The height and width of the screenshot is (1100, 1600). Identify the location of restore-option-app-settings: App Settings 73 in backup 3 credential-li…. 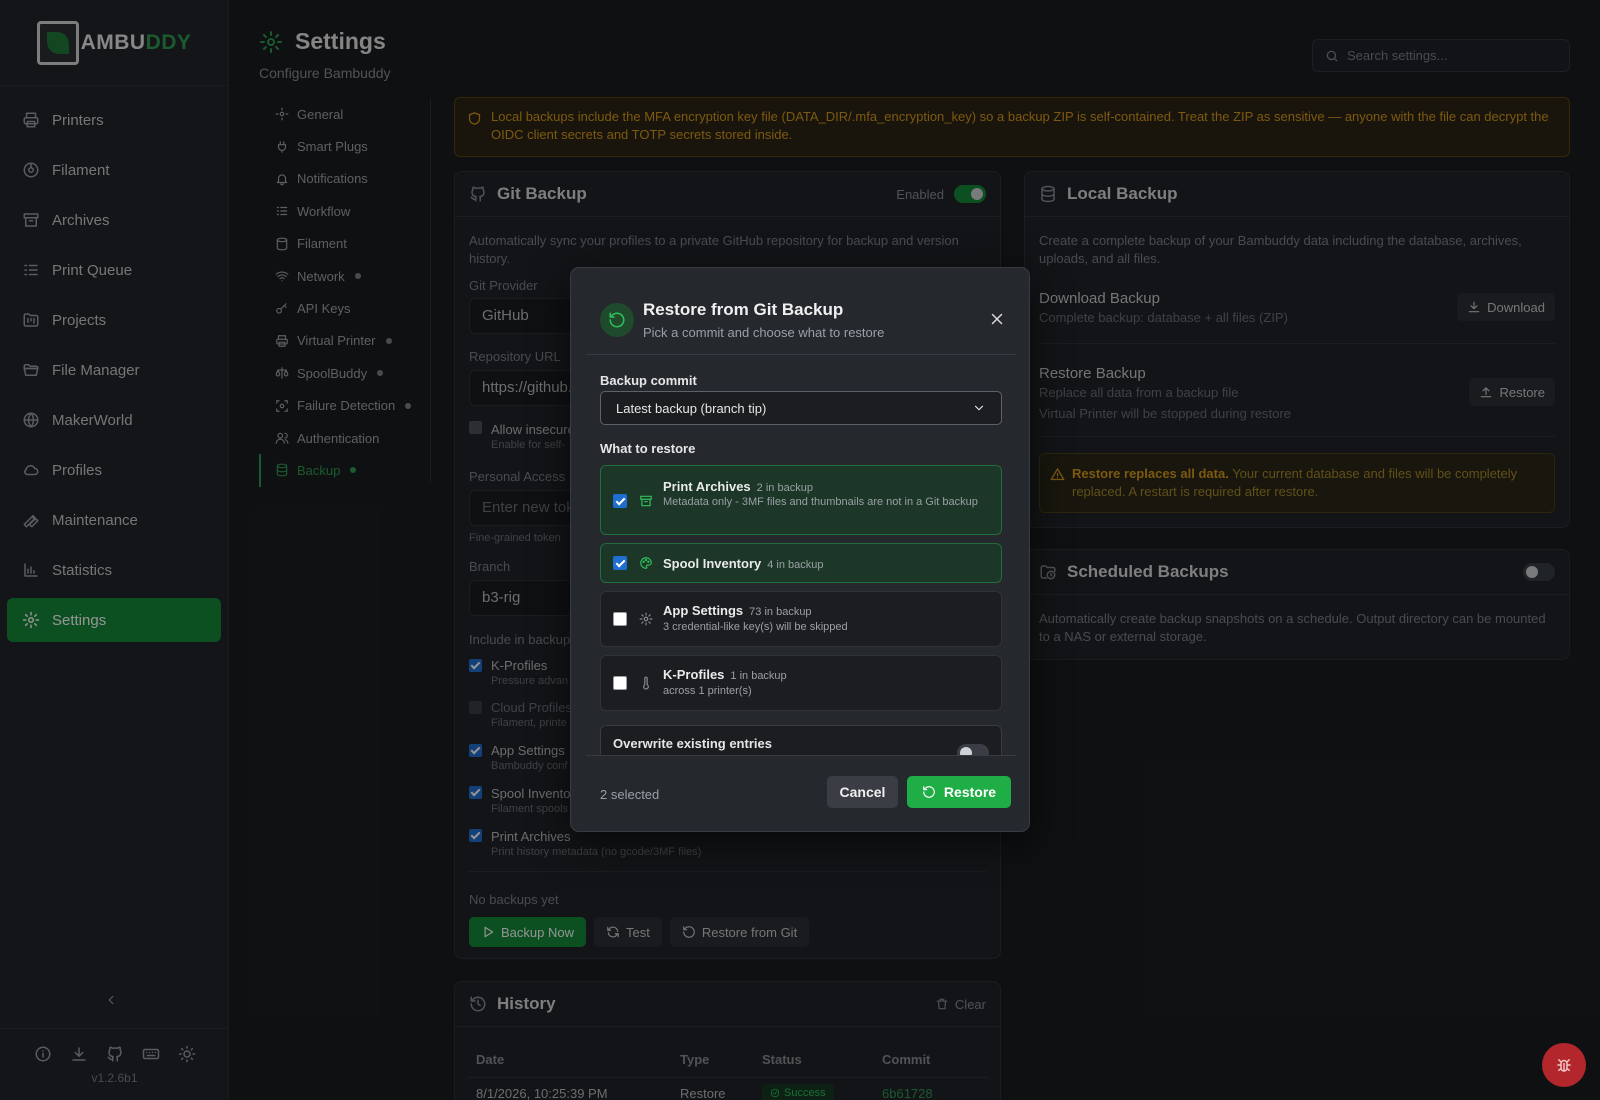
(801, 619).